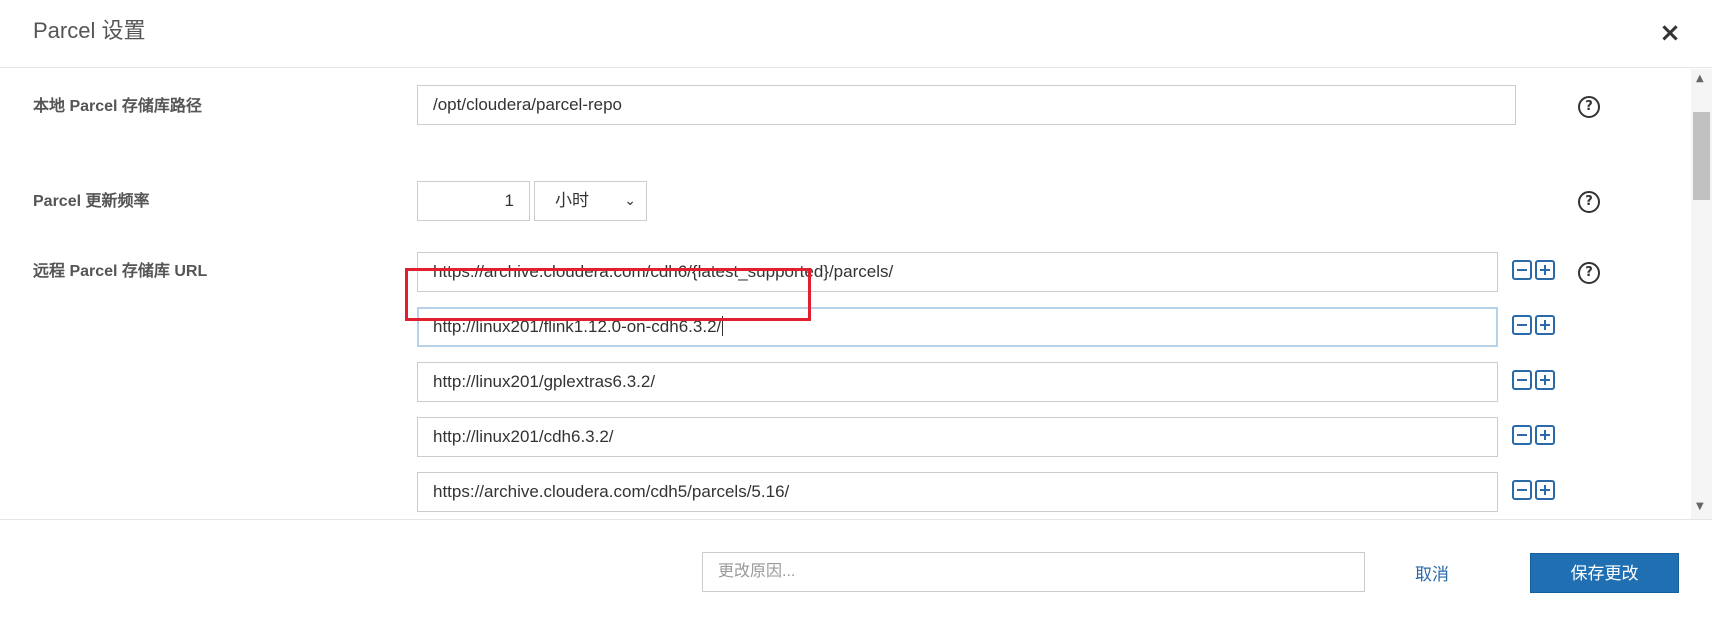  What do you see at coordinates (120, 271) in the screenshot?
I see `remote-urls-label: 远程 Parcel 存储库 URL` at bounding box center [120, 271].